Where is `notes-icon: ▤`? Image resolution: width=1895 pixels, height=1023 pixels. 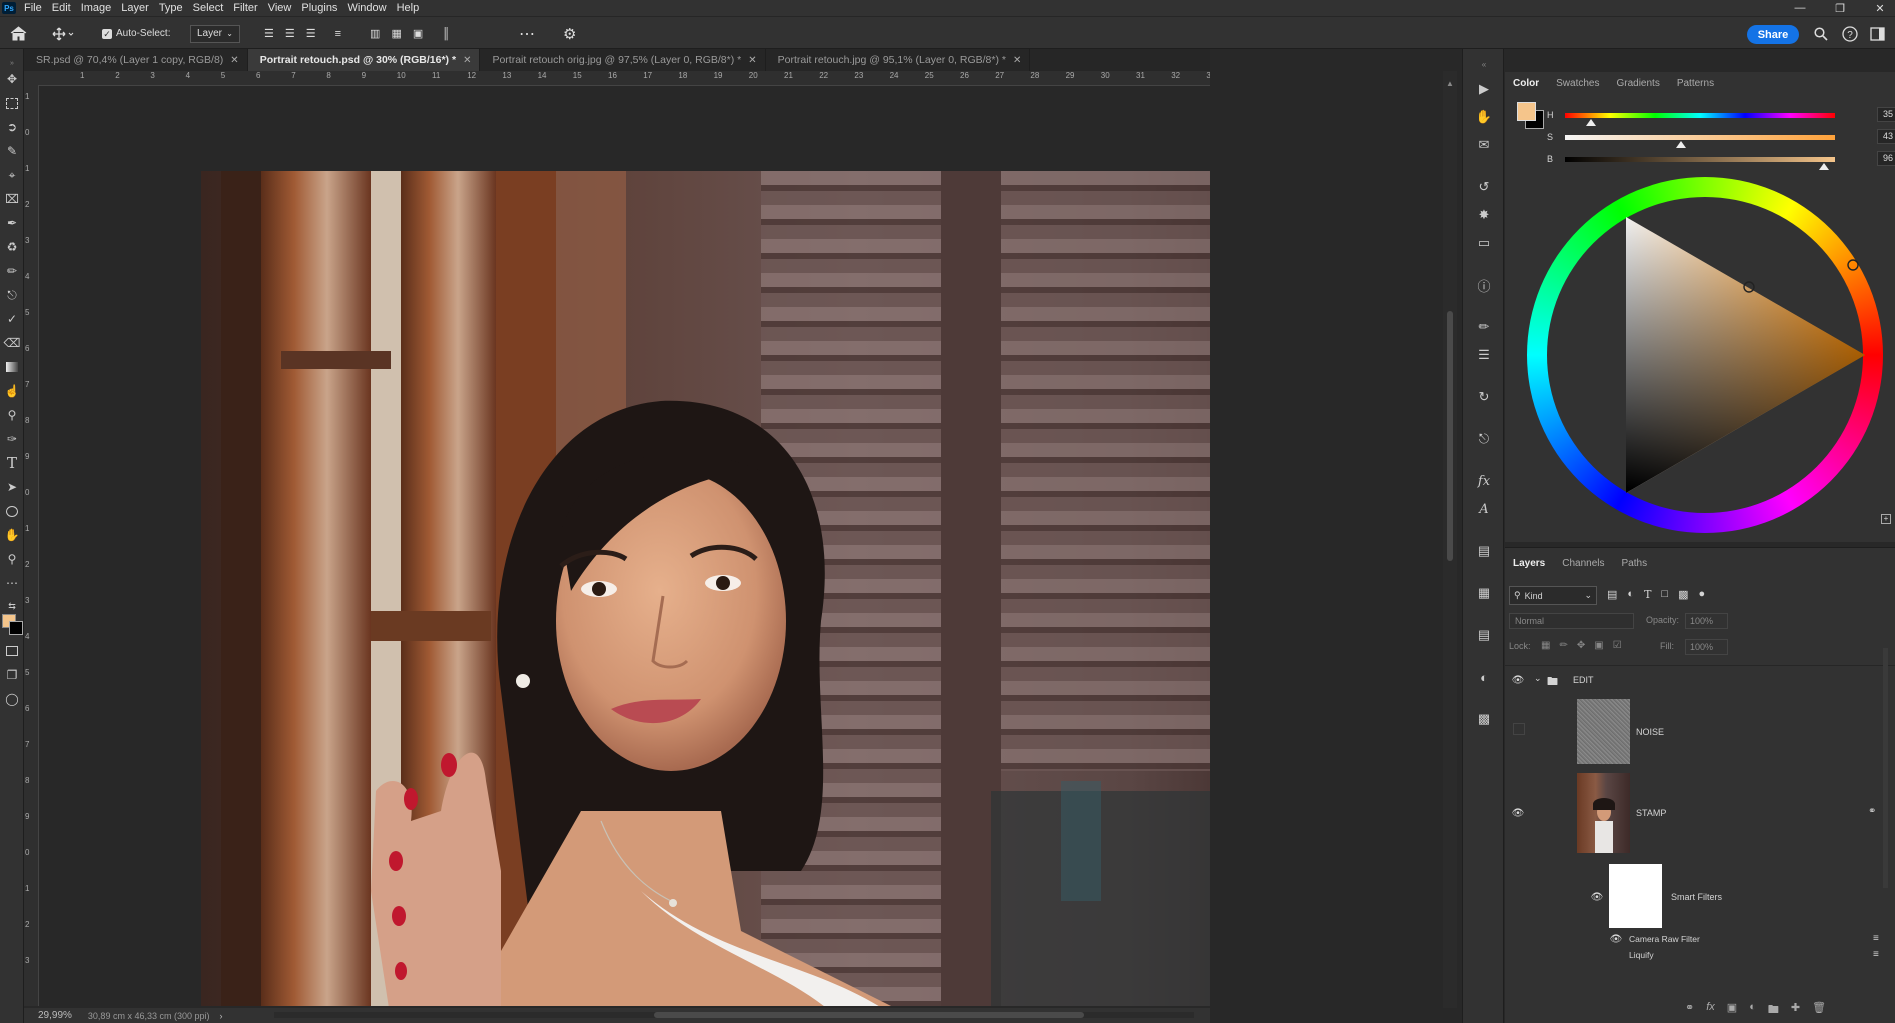
notes-icon: ▤ is located at coordinates (1484, 551).